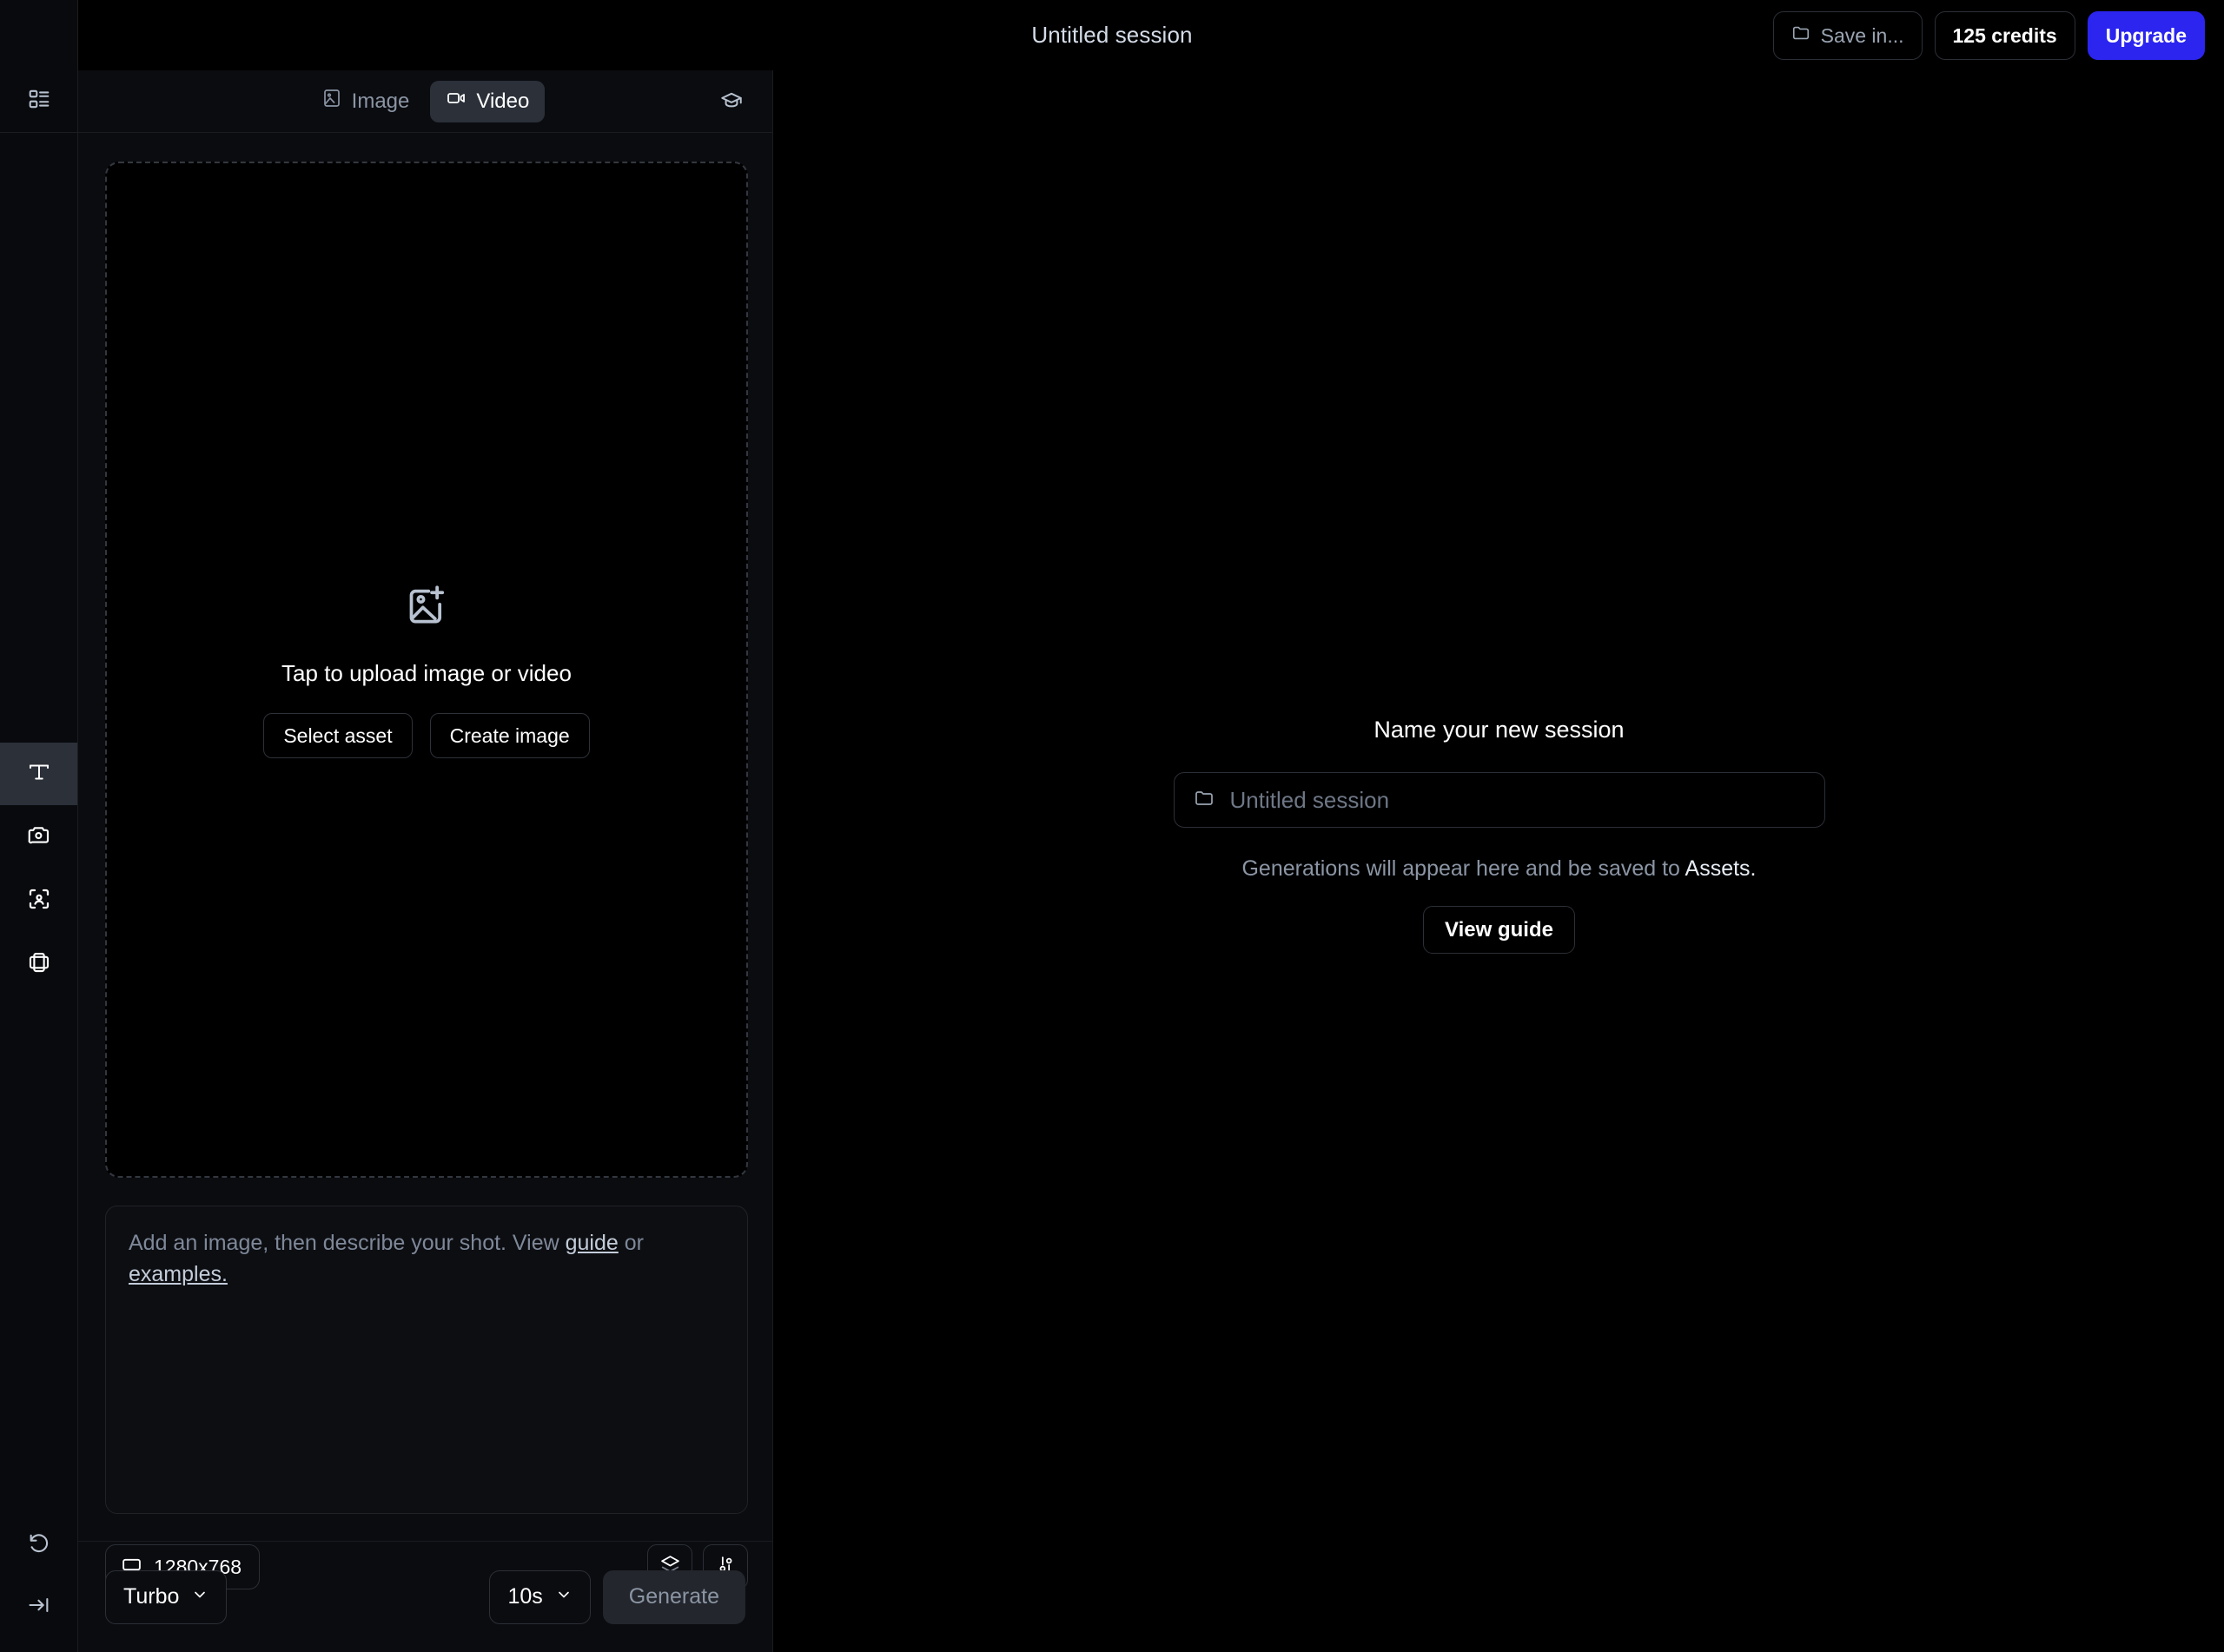 The height and width of the screenshot is (1652, 2224). What do you see at coordinates (592, 1243) in the screenshot?
I see `prompt-guide-link: guide` at bounding box center [592, 1243].